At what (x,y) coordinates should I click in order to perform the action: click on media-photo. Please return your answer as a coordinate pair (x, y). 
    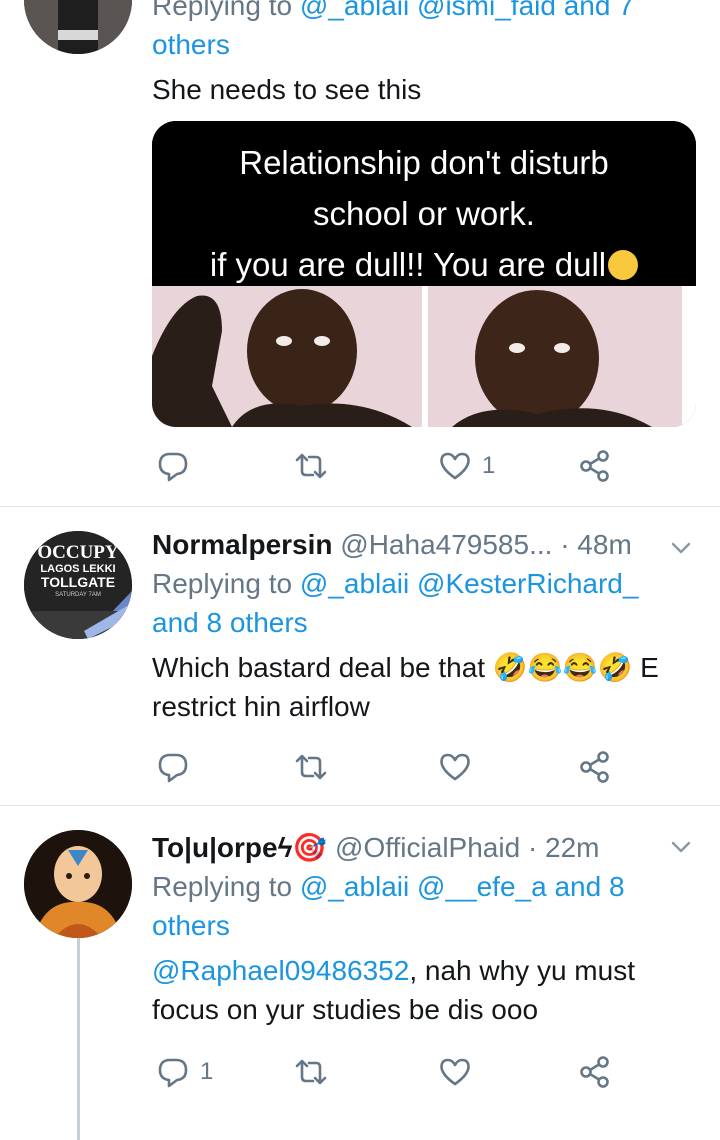
    Looking at the image, I should click on (424, 356).